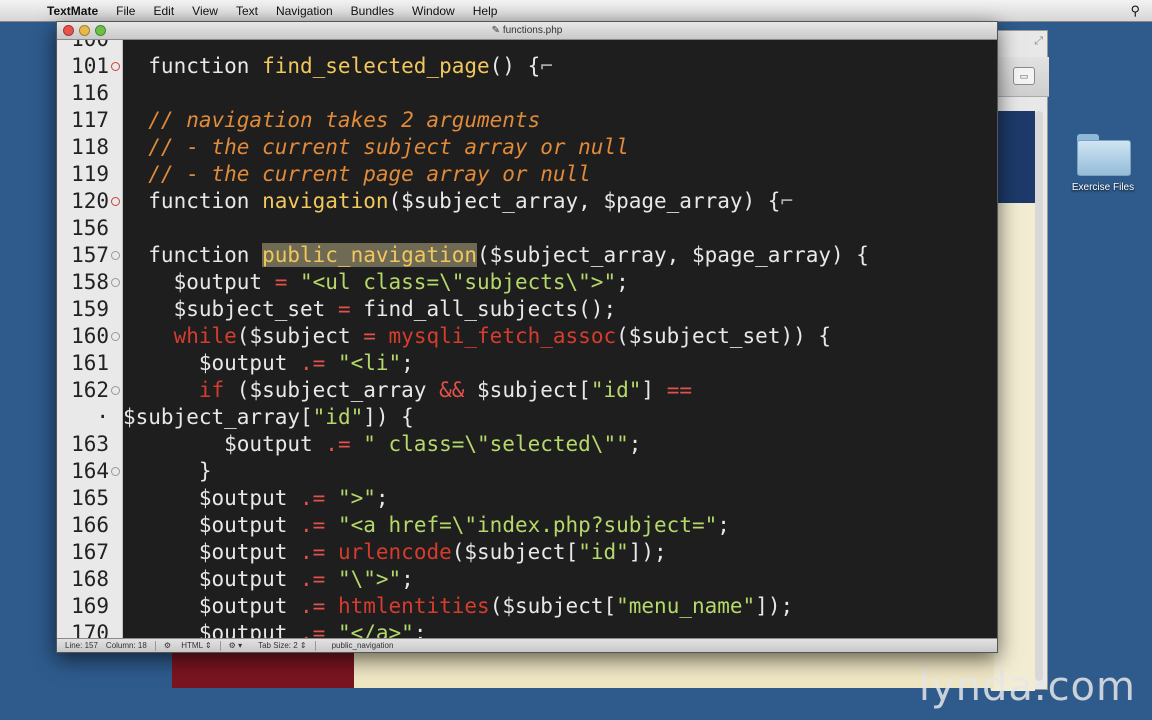 The width and height of the screenshot is (1152, 720). I want to click on line-number: 117, so click(90, 120).